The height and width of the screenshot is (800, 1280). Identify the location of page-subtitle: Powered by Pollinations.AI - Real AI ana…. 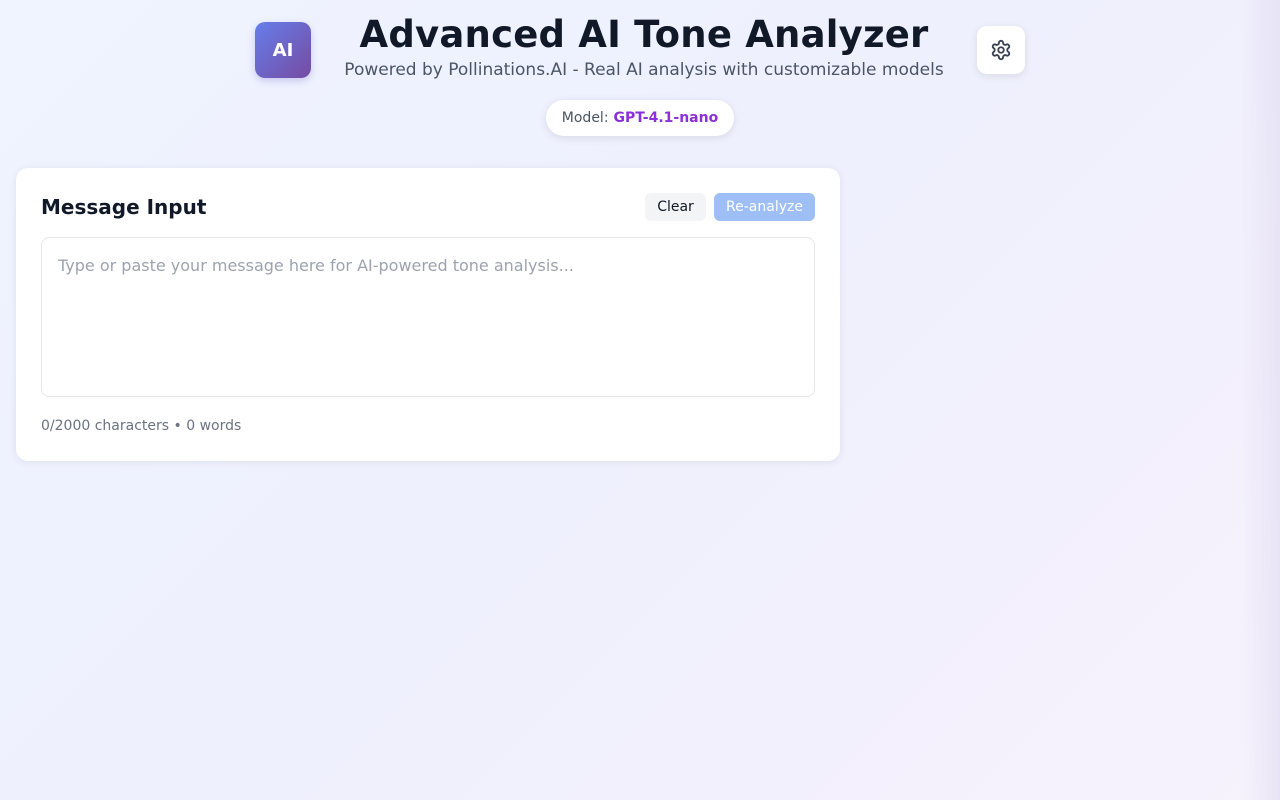
(644, 70).